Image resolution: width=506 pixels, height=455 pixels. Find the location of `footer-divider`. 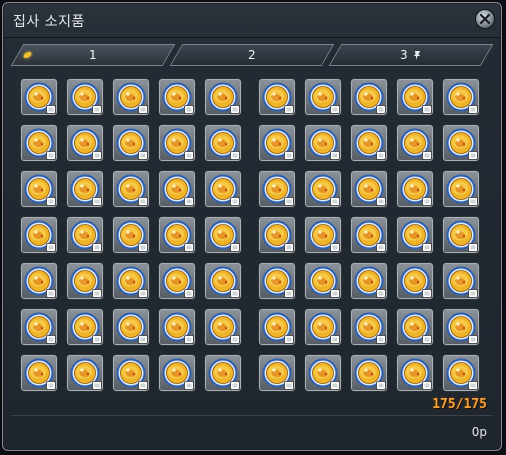

footer-divider is located at coordinates (252, 415).